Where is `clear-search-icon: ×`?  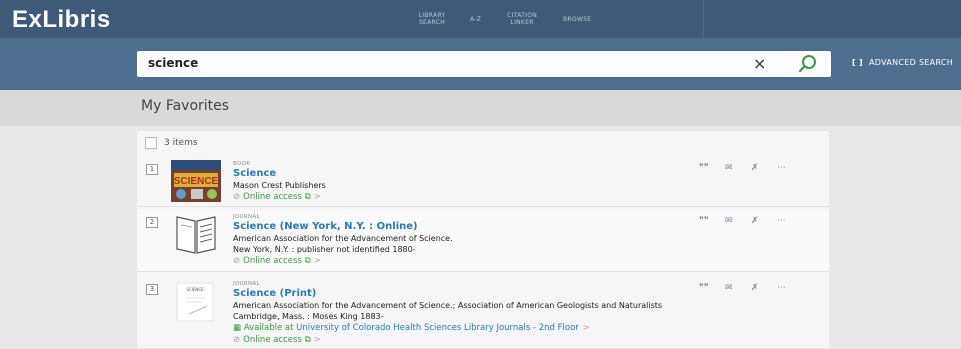 clear-search-icon: × is located at coordinates (759, 63).